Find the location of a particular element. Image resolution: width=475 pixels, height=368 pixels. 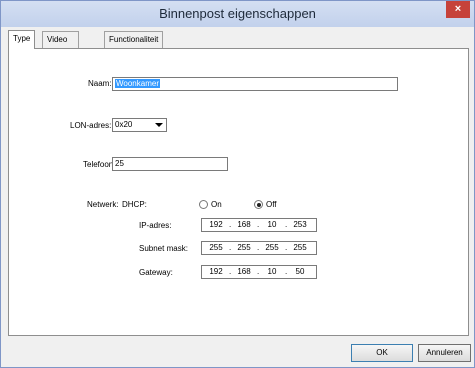

lon-adres-dropdown: 0x20 is located at coordinates (139, 125).